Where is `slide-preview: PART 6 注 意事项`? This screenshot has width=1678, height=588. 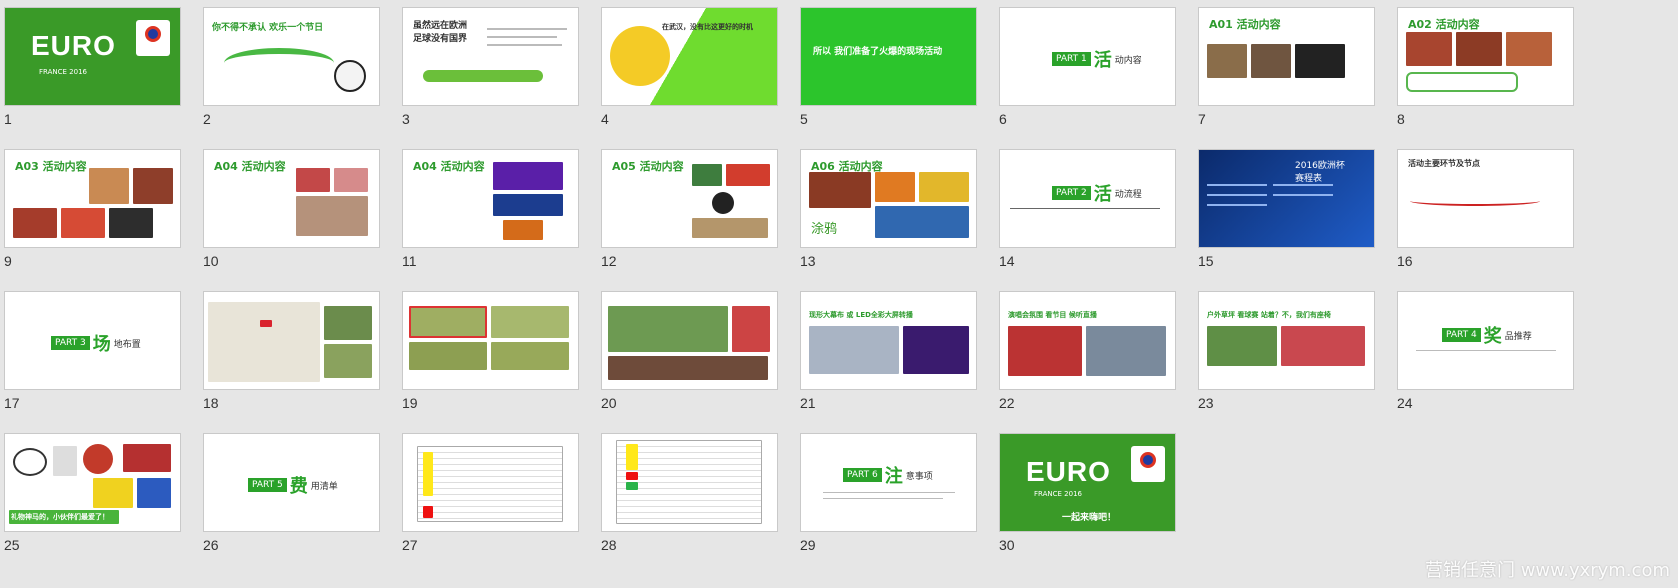 slide-preview: PART 6 注 意事项 is located at coordinates (888, 482).